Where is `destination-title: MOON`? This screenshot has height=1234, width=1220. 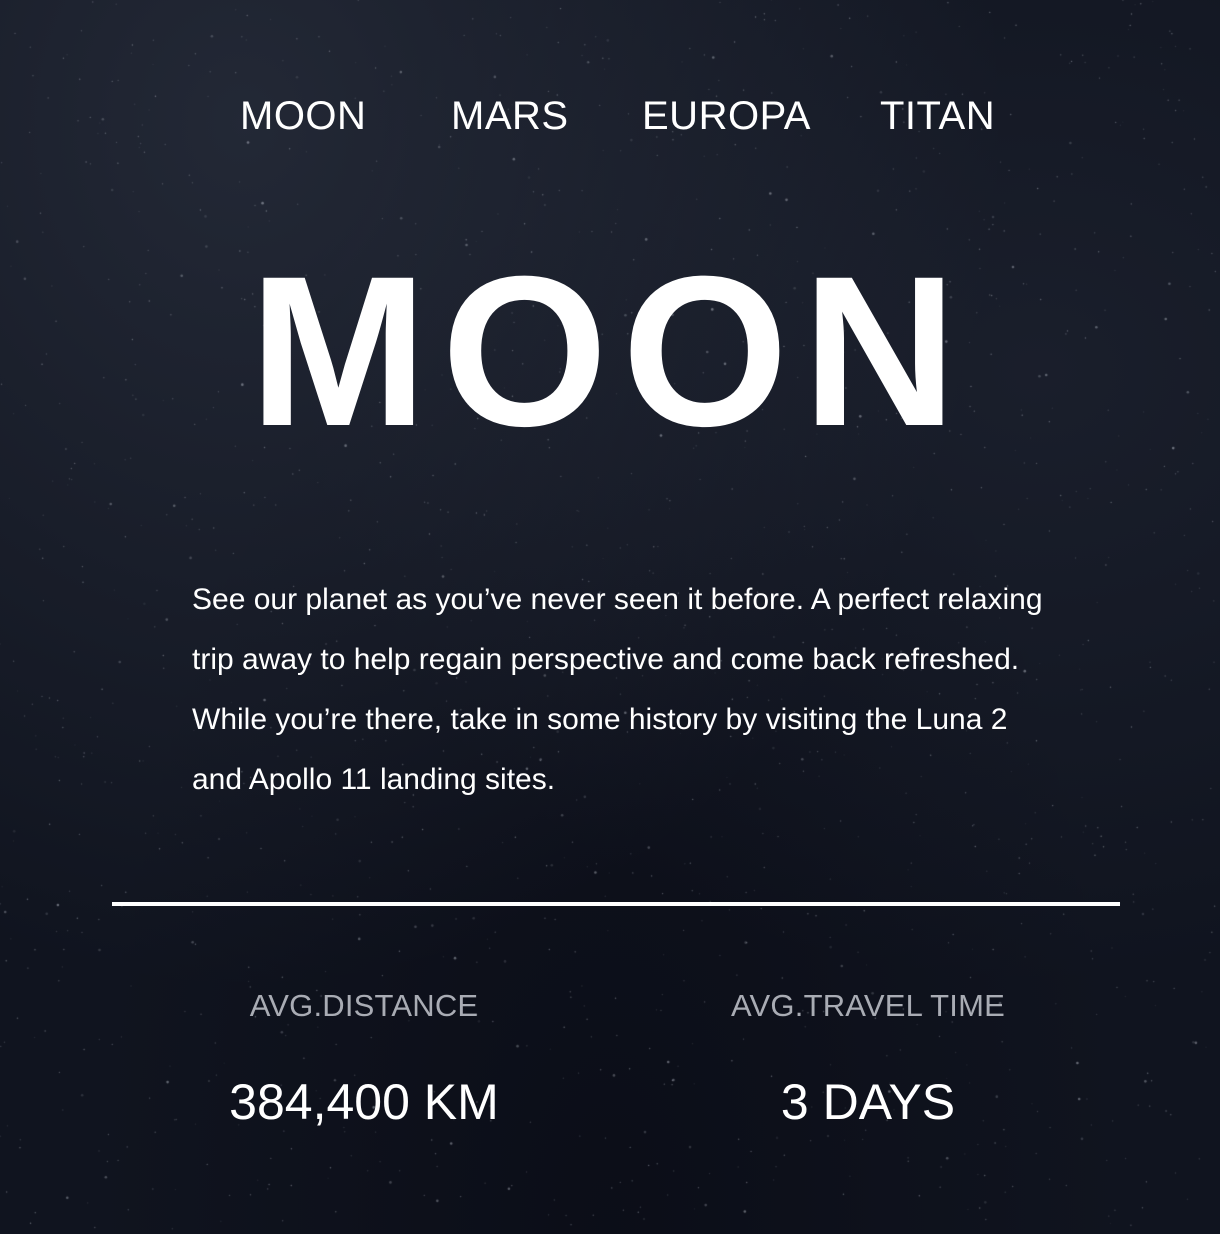
destination-title: MOON is located at coordinates (610, 351).